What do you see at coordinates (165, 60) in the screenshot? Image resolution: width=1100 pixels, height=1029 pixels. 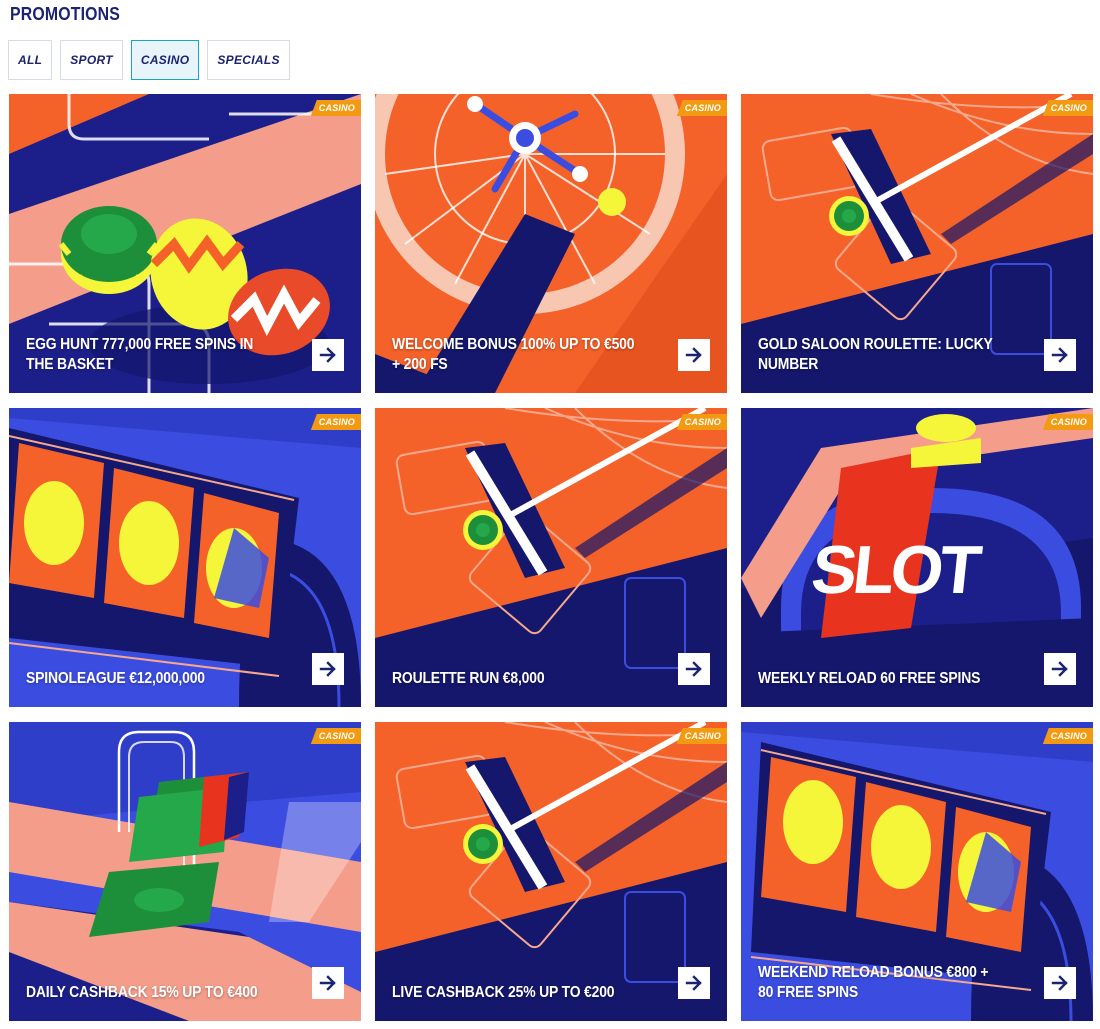 I see `filter-casino-button: CASINO` at bounding box center [165, 60].